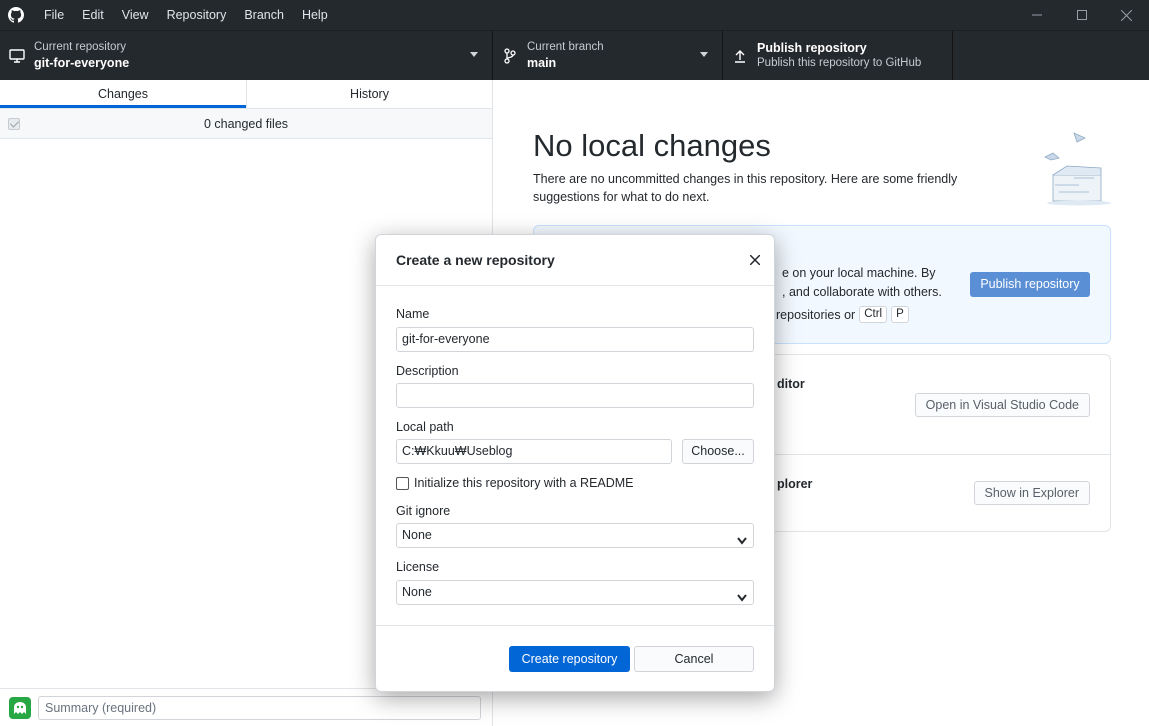  I want to click on page-title: No local changes, so click(652, 145).